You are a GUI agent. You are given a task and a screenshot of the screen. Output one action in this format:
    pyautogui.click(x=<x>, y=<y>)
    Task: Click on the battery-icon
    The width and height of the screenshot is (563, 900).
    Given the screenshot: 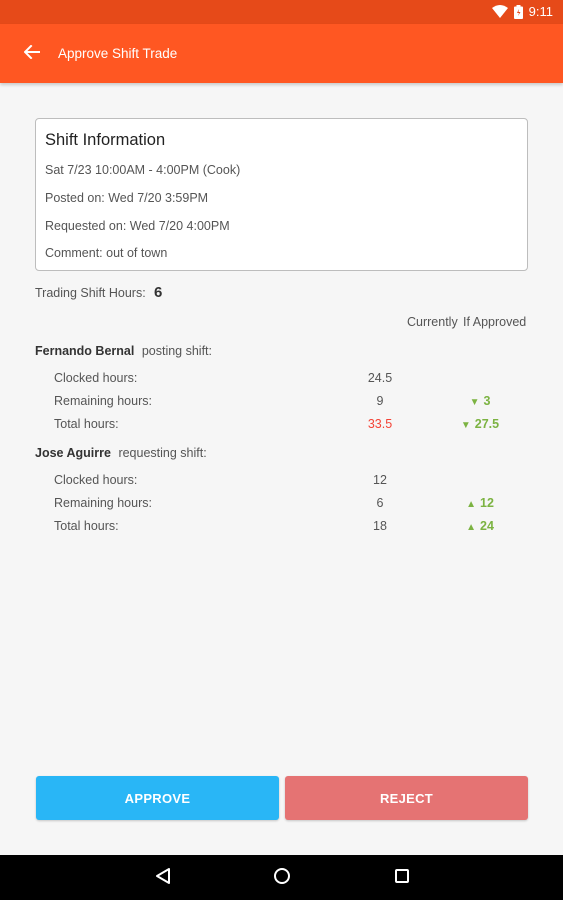 What is the action you would take?
    pyautogui.click(x=518, y=11)
    